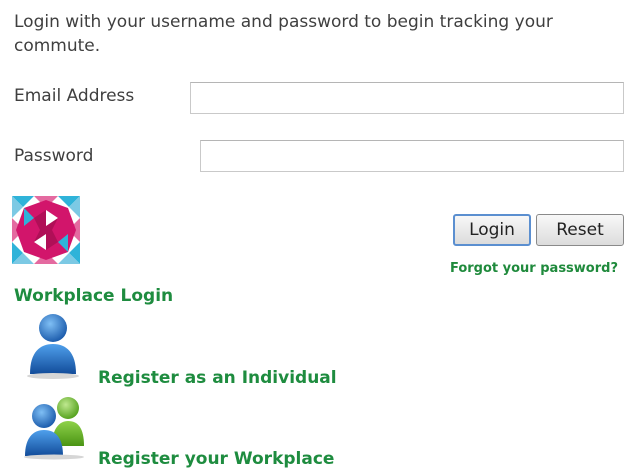 The image size is (626, 473). Describe the element at coordinates (74, 96) in the screenshot. I see `email-label: Email Address` at that location.